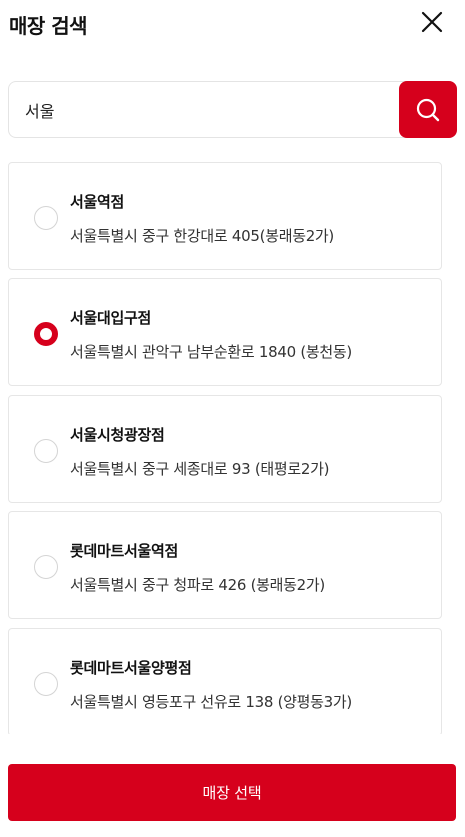 The width and height of the screenshot is (465, 837). I want to click on search-icon, so click(428, 109).